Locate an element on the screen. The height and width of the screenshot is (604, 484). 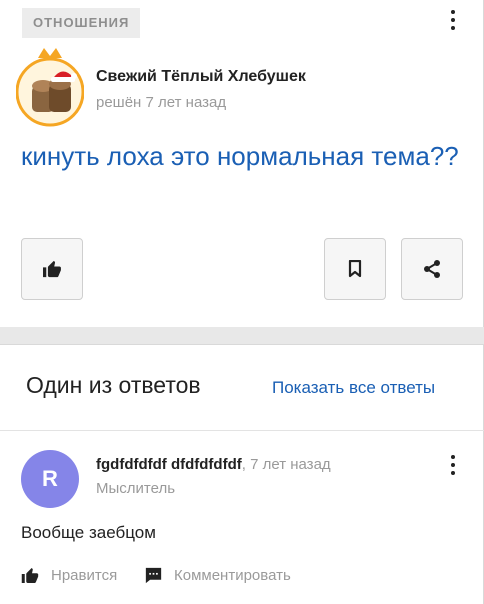
question-title: кинуть лоха это нормальная тема?? is located at coordinates (240, 156).